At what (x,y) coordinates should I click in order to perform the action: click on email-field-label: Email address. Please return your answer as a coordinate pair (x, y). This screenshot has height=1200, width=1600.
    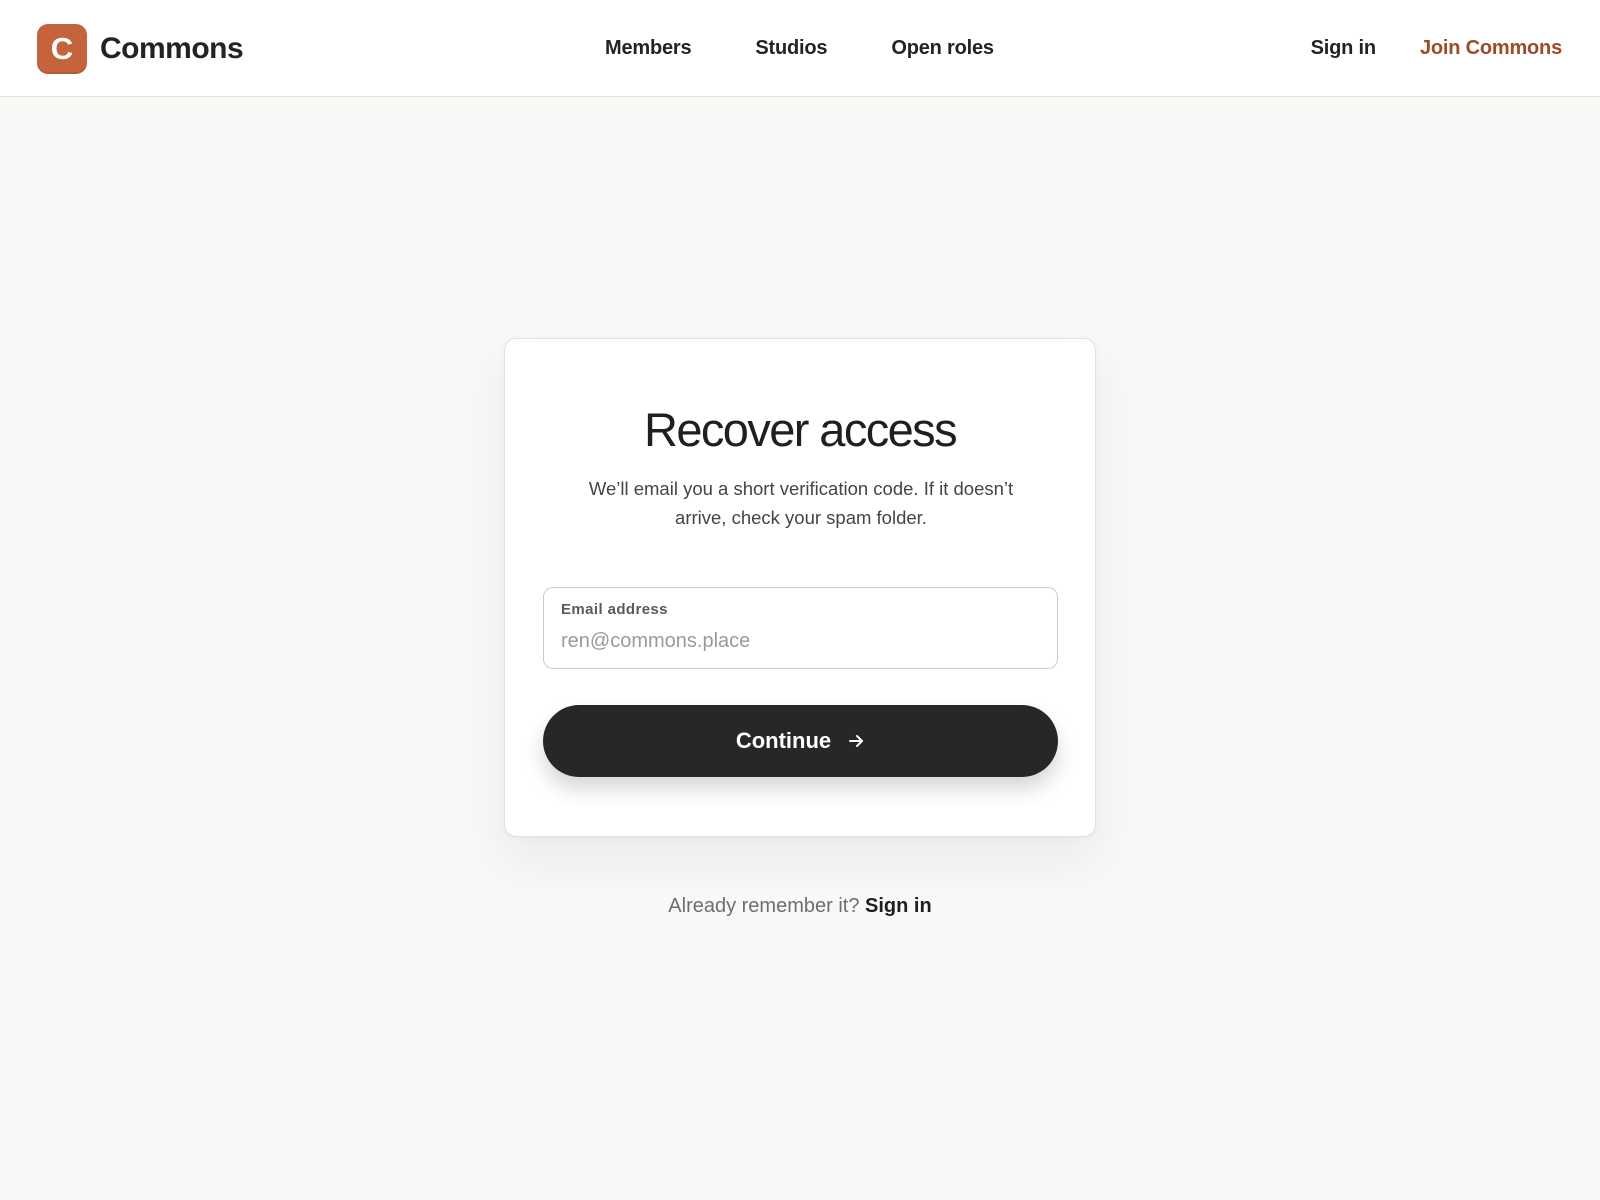
    Looking at the image, I should click on (614, 609).